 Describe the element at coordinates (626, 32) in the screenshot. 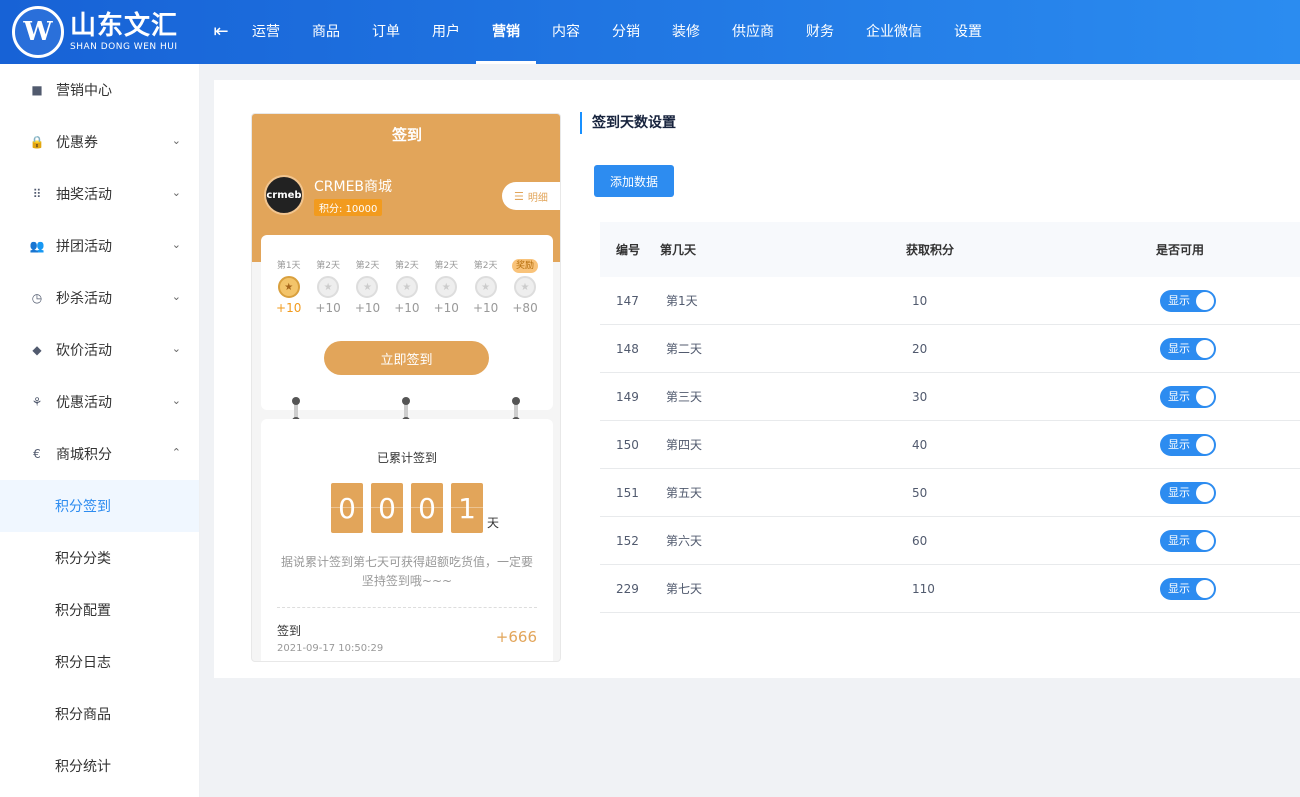

I see `nav-item: 分销` at that location.